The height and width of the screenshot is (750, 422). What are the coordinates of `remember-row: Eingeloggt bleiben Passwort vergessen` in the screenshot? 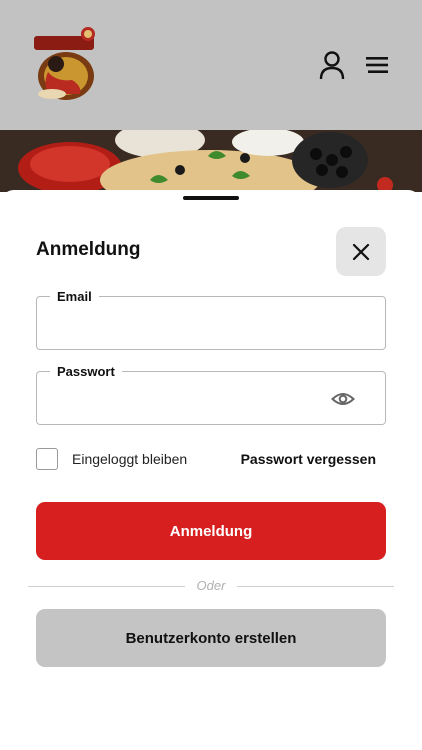 It's located at (211, 460).